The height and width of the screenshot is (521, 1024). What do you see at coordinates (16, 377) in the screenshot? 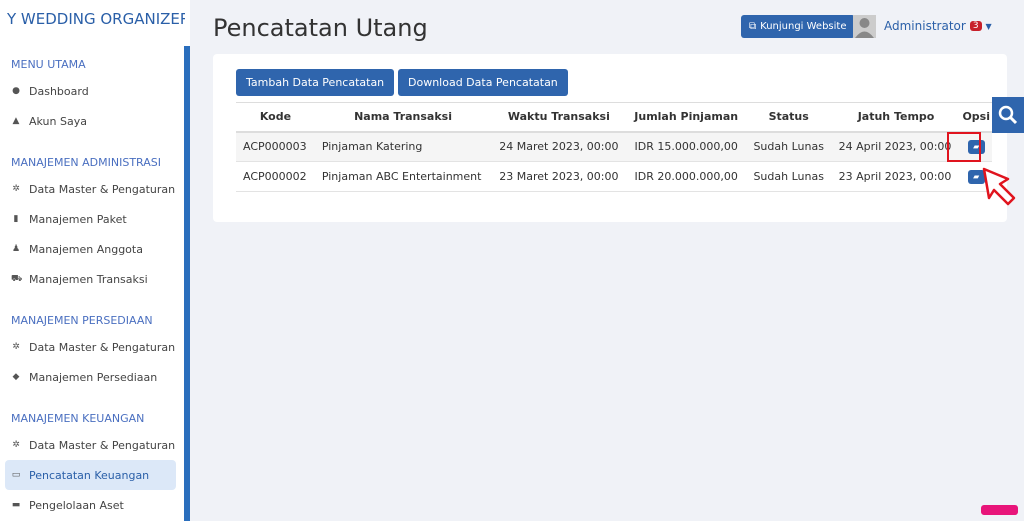
I see `cubes-icon: ◆` at bounding box center [16, 377].